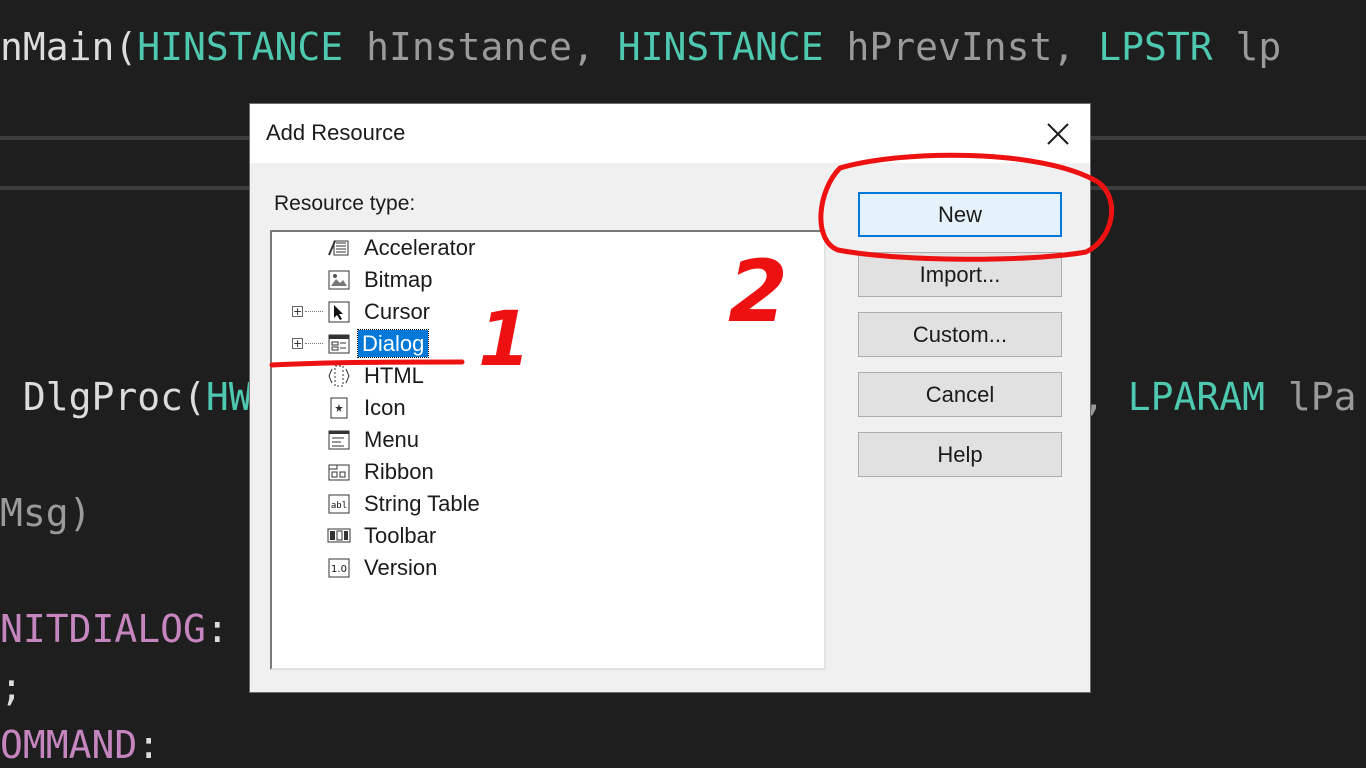 Image resolution: width=1366 pixels, height=768 pixels. Describe the element at coordinates (1196, 397) in the screenshot. I see `code-token: LPARAM` at that location.